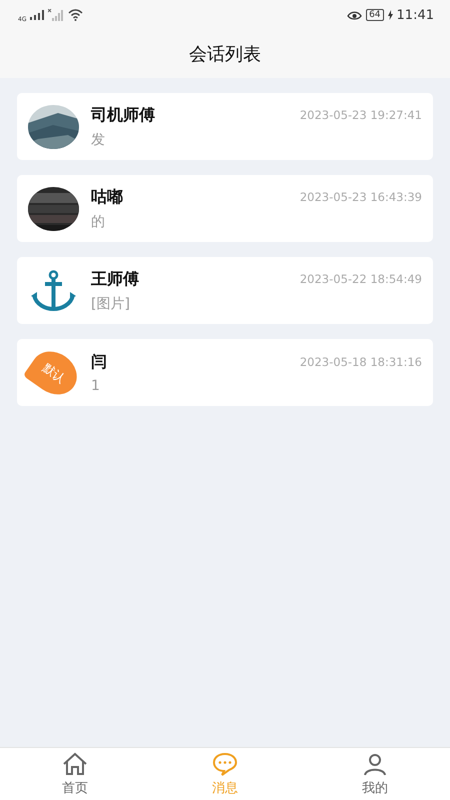  Describe the element at coordinates (98, 221) in the screenshot. I see `message-preview: 的` at that location.